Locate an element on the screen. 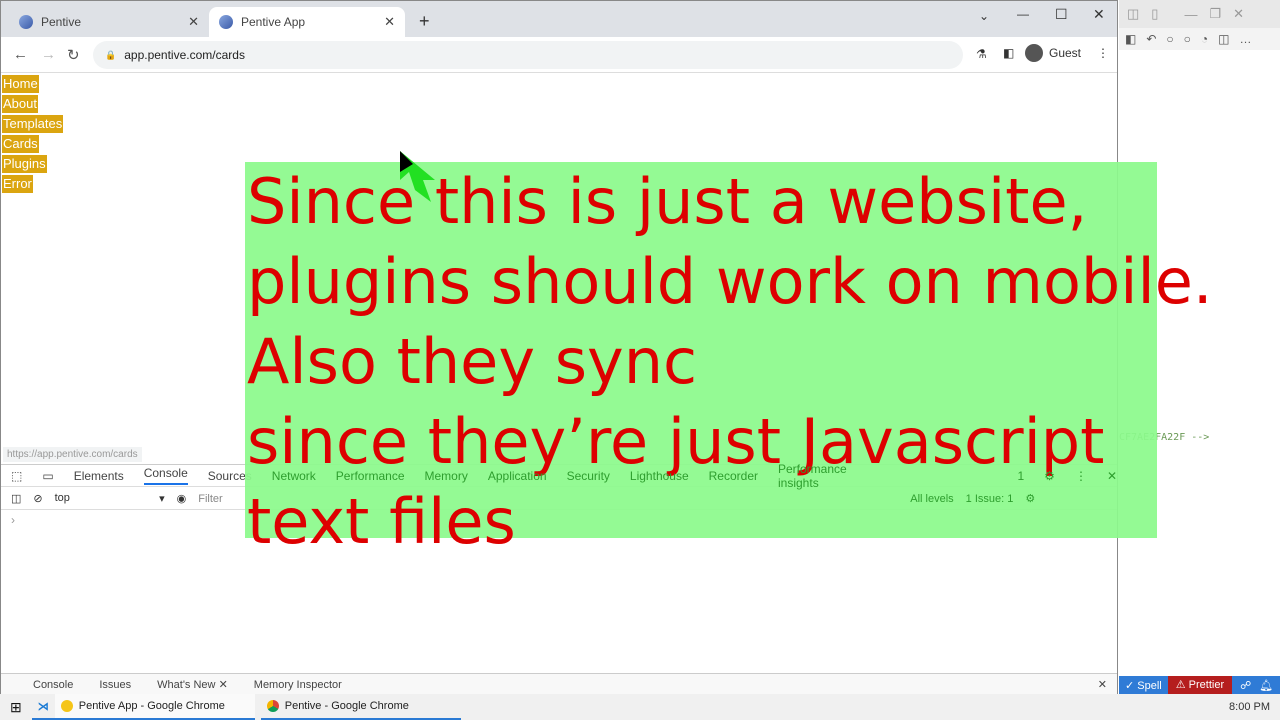 The height and width of the screenshot is (720, 1280). devtools-tab-memory: Memory is located at coordinates (446, 476).